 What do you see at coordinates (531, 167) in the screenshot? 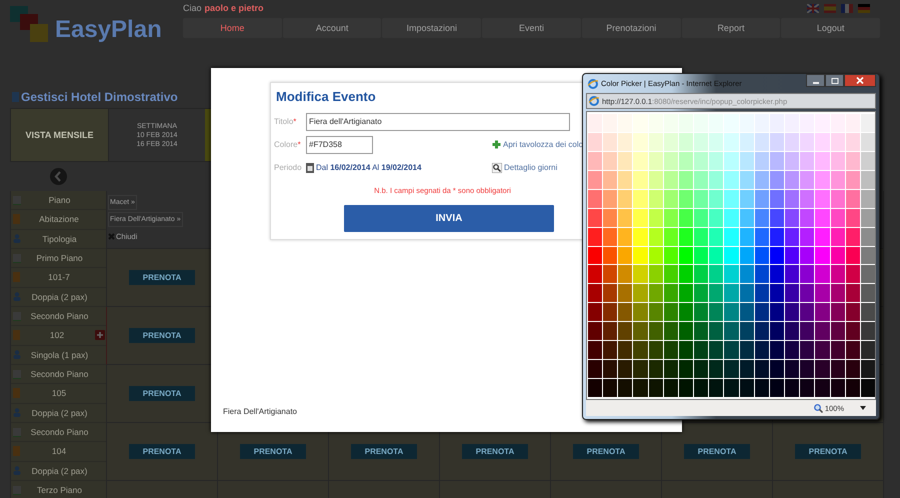
I see `days-detail-link: Dettaglio giorni` at bounding box center [531, 167].